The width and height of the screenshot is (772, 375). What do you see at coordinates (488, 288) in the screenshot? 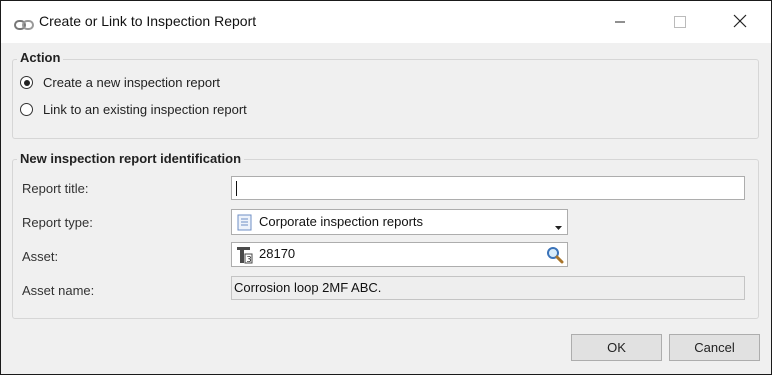
I see `asset-name-field: Corrosion loop 2MF ABC.` at bounding box center [488, 288].